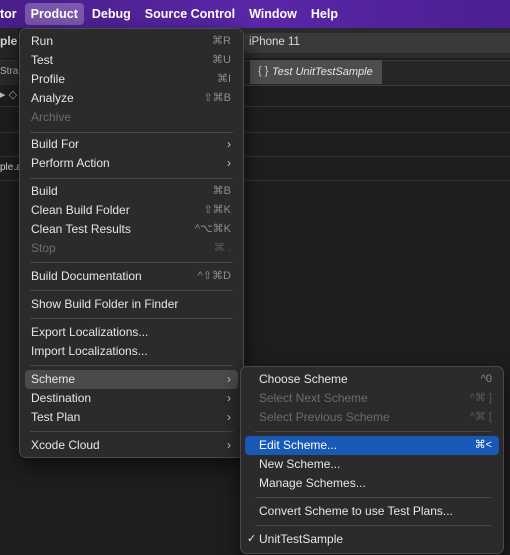 The width and height of the screenshot is (510, 555). I want to click on menu-item-label: Show Build Folder in Finder, so click(105, 304).